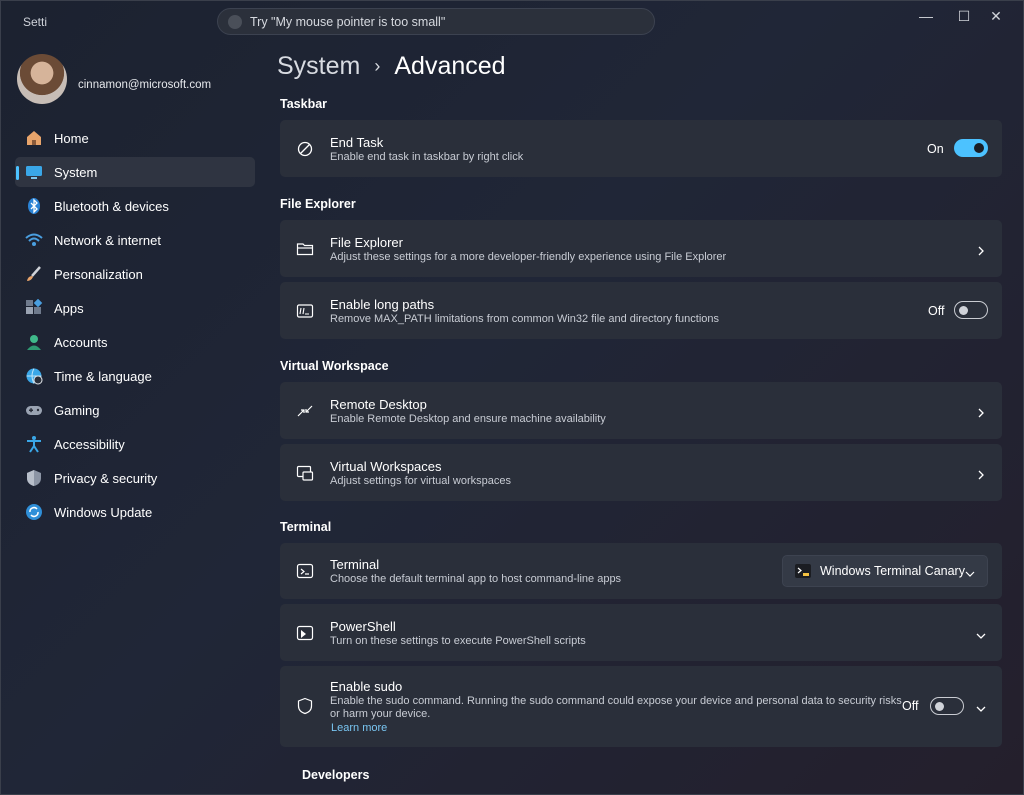 The width and height of the screenshot is (1024, 795). Describe the element at coordinates (420, 481) in the screenshot. I see `virtual-workspaces-description: Adjust settings for virtual workspaces` at that location.